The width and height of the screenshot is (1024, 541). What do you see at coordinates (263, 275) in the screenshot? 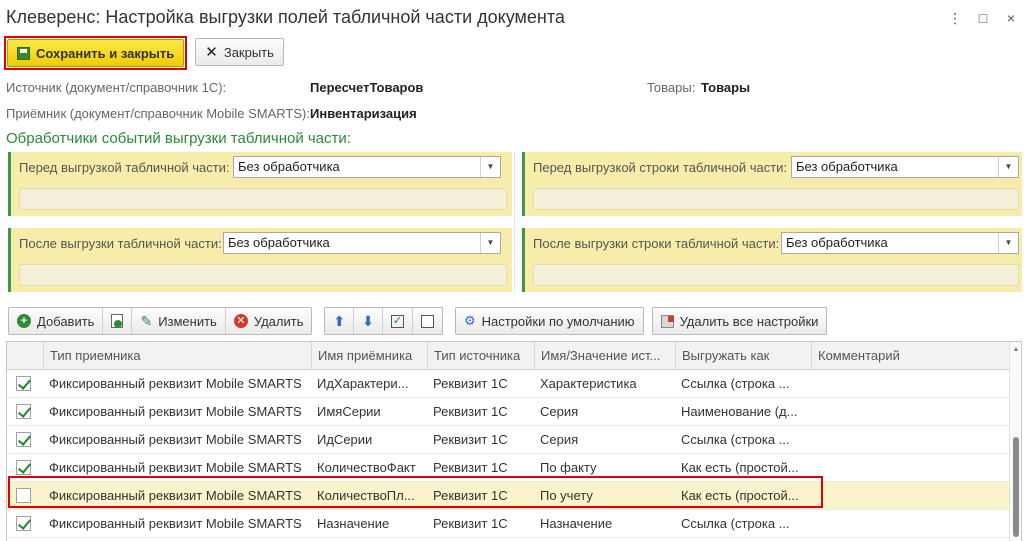
I see `after-table-field` at bounding box center [263, 275].